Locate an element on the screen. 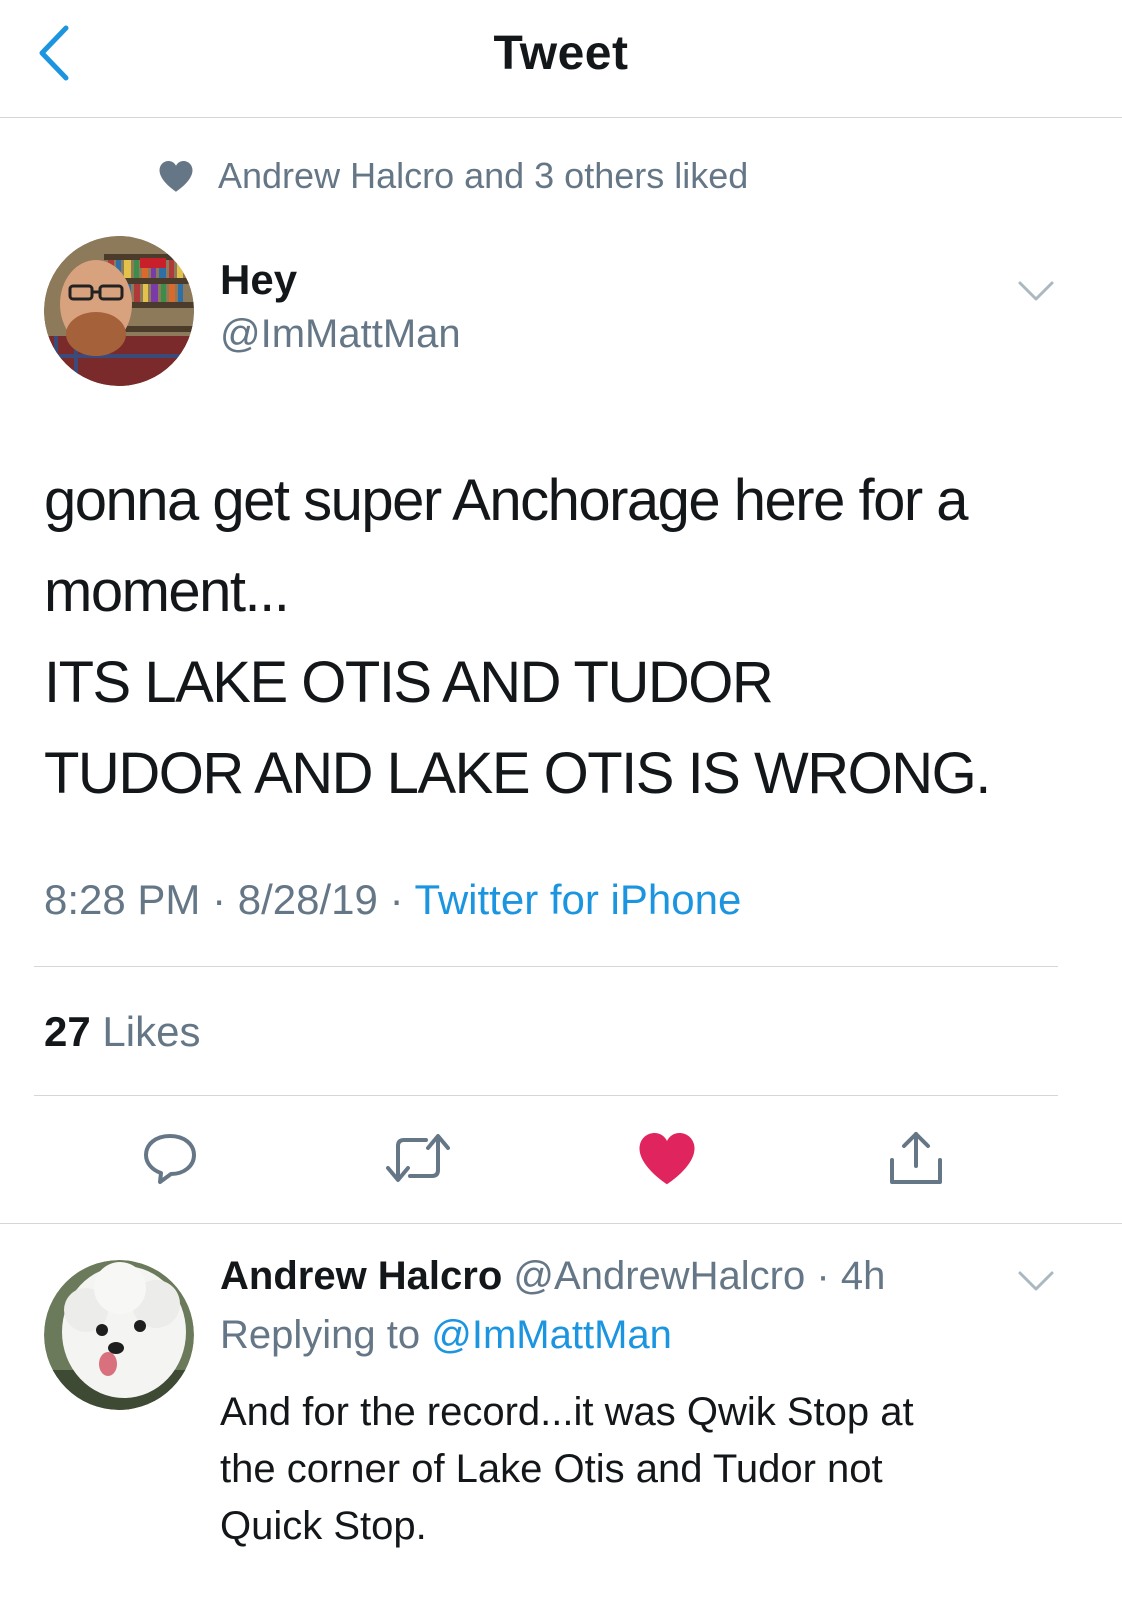  reply-author-name: Andrew Halcro is located at coordinates (361, 1276).